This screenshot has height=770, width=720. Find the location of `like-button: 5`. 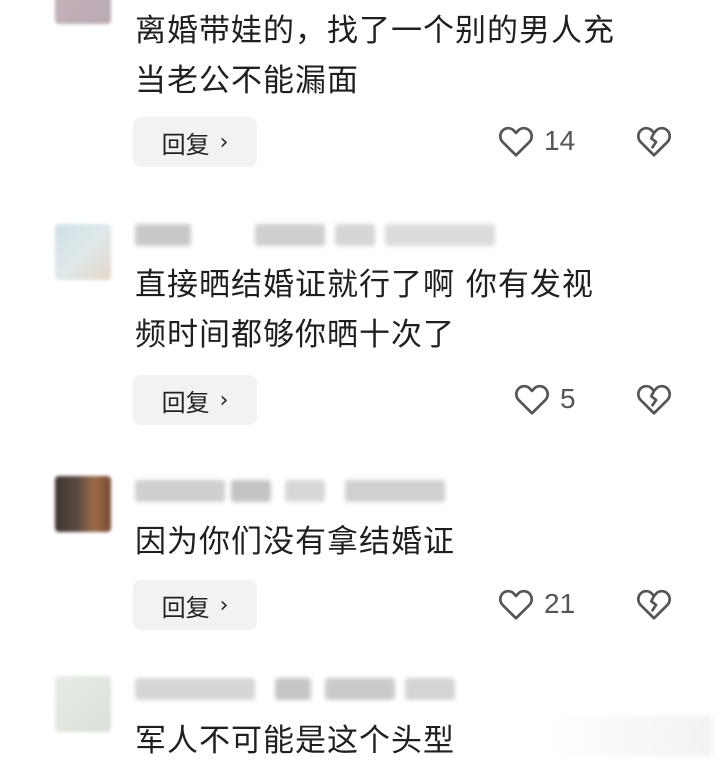

like-button: 5 is located at coordinates (545, 399).